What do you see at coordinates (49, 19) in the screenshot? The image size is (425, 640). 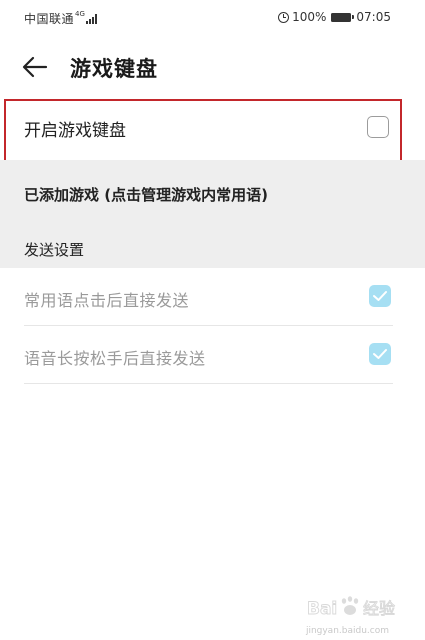 I see `carrier-name: 中国联通` at bounding box center [49, 19].